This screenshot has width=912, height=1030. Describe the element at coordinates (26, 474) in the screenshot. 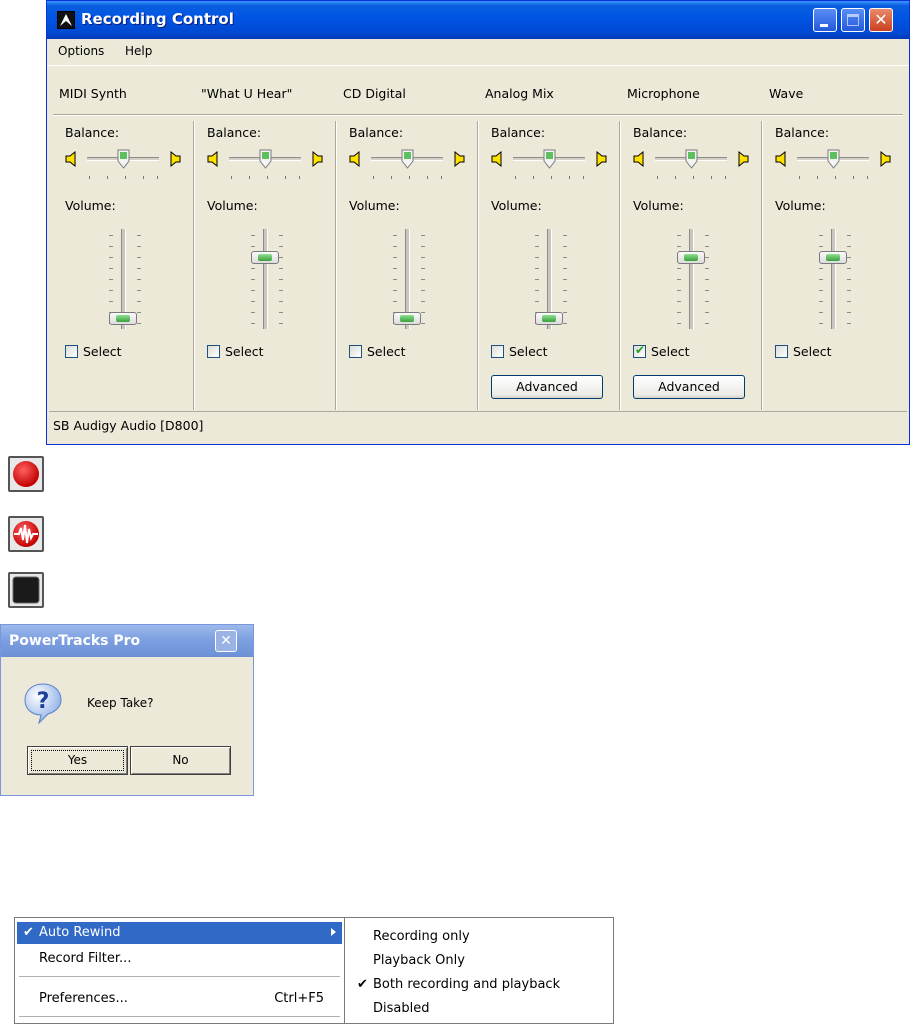

I see `record-button` at that location.